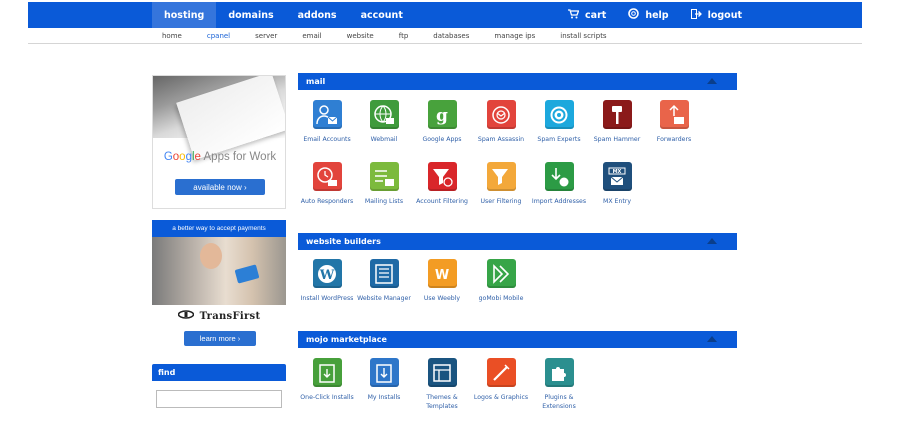  What do you see at coordinates (384, 202) in the screenshot?
I see `tile-label: Mailing Lists` at bounding box center [384, 202].